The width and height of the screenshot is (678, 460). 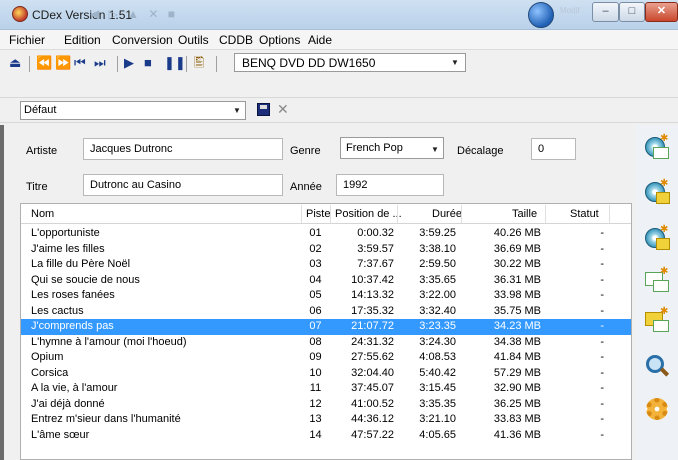 What do you see at coordinates (661, 12) in the screenshot?
I see `close-window-button: ✕` at bounding box center [661, 12].